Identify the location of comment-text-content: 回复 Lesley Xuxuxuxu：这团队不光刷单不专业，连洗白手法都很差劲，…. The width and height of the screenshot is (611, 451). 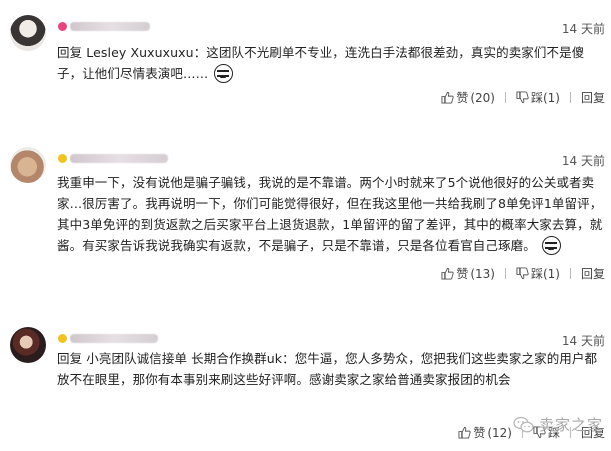
(321, 63).